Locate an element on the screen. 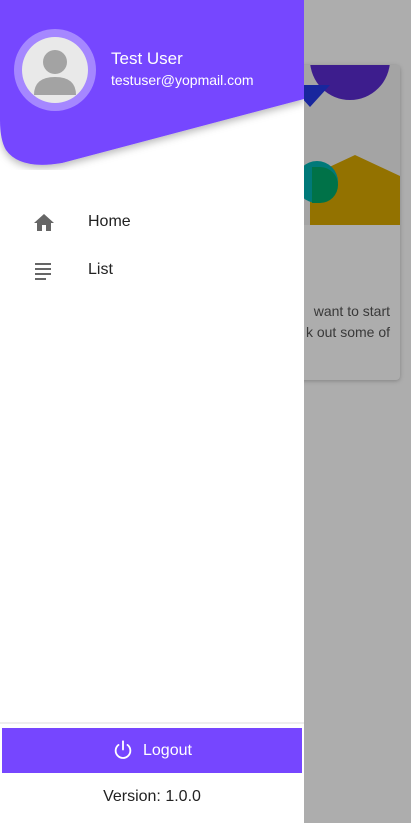  logout-button: Logout is located at coordinates (152, 750).